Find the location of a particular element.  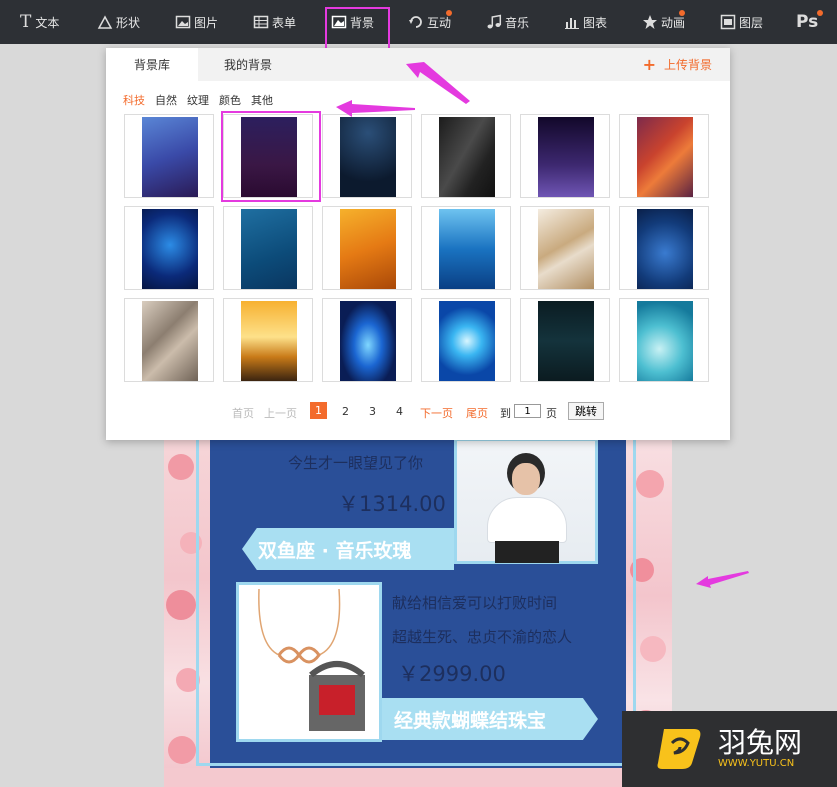

poster-line-3: 超越生死、忠贞不渝的恋人 is located at coordinates (482, 637).